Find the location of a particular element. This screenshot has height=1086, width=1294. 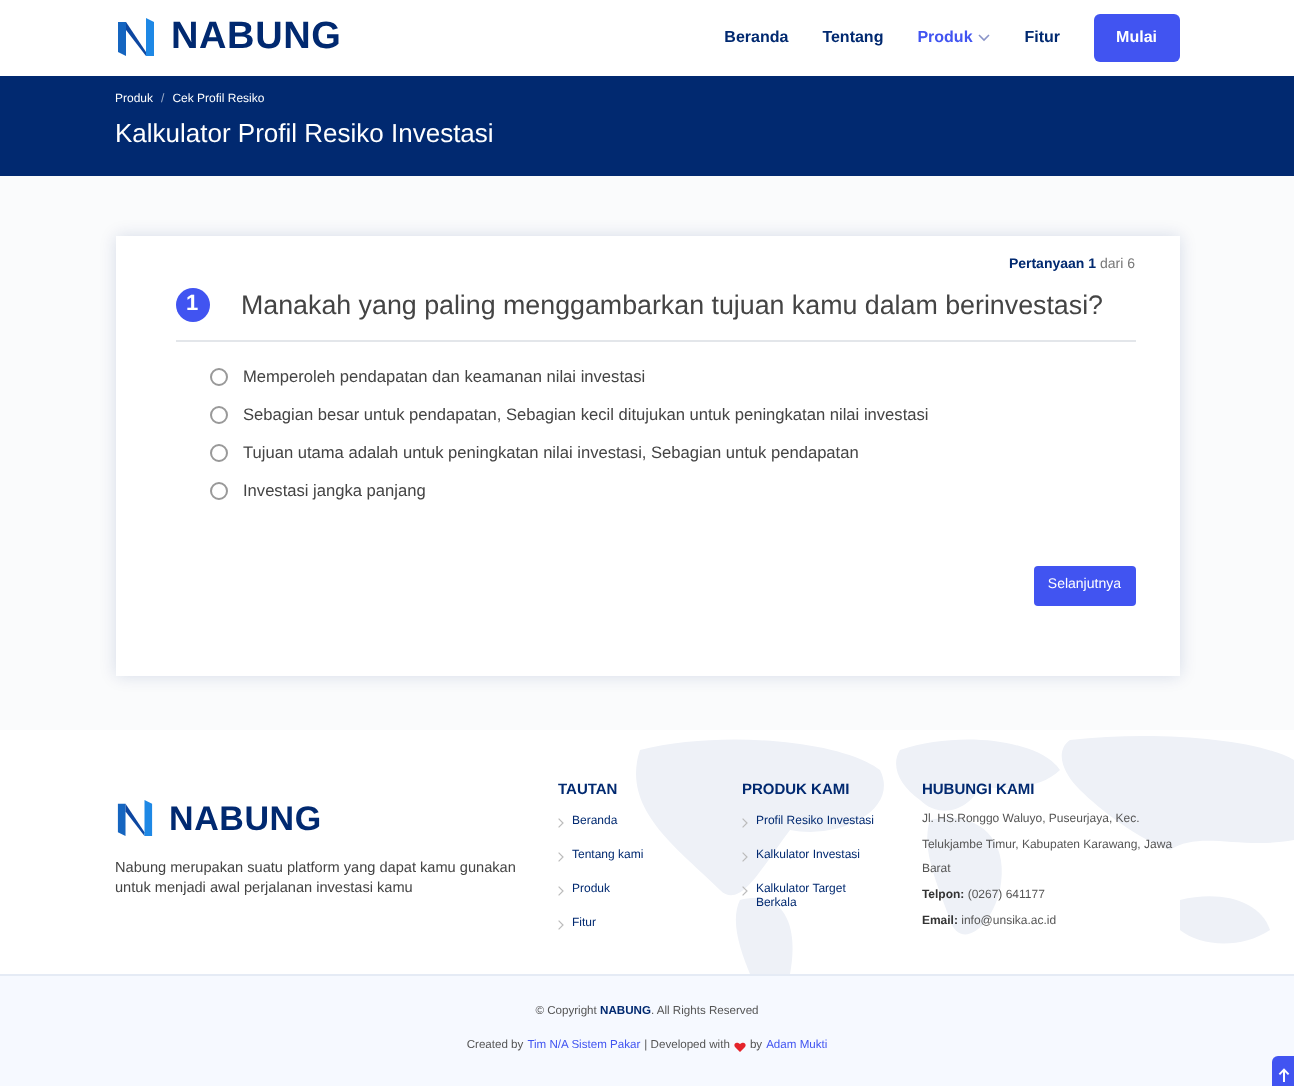

heart-icon is located at coordinates (739, 1046).